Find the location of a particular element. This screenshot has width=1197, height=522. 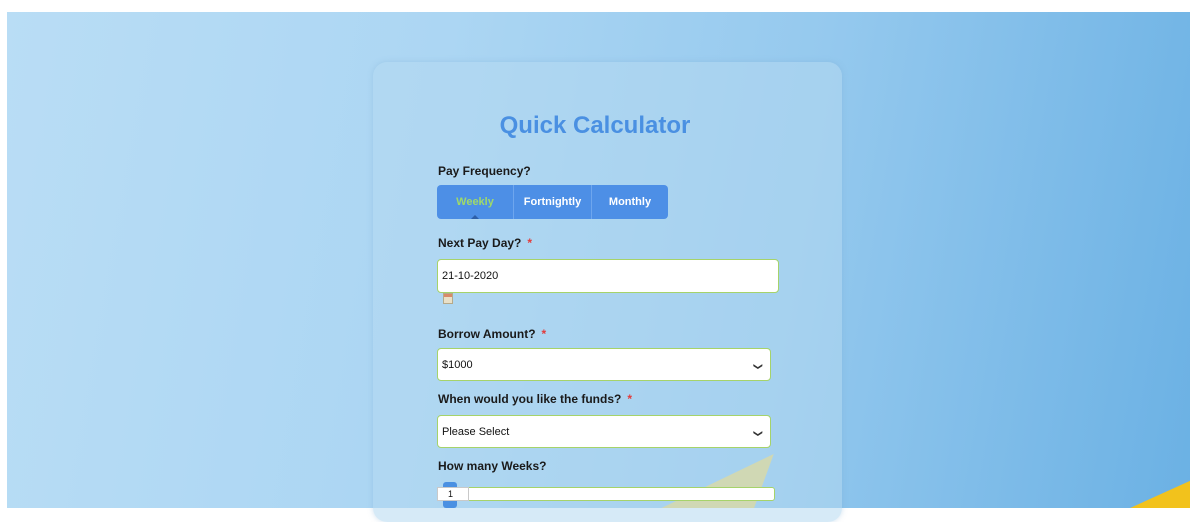

page-title: Quick Calculator is located at coordinates (595, 125).